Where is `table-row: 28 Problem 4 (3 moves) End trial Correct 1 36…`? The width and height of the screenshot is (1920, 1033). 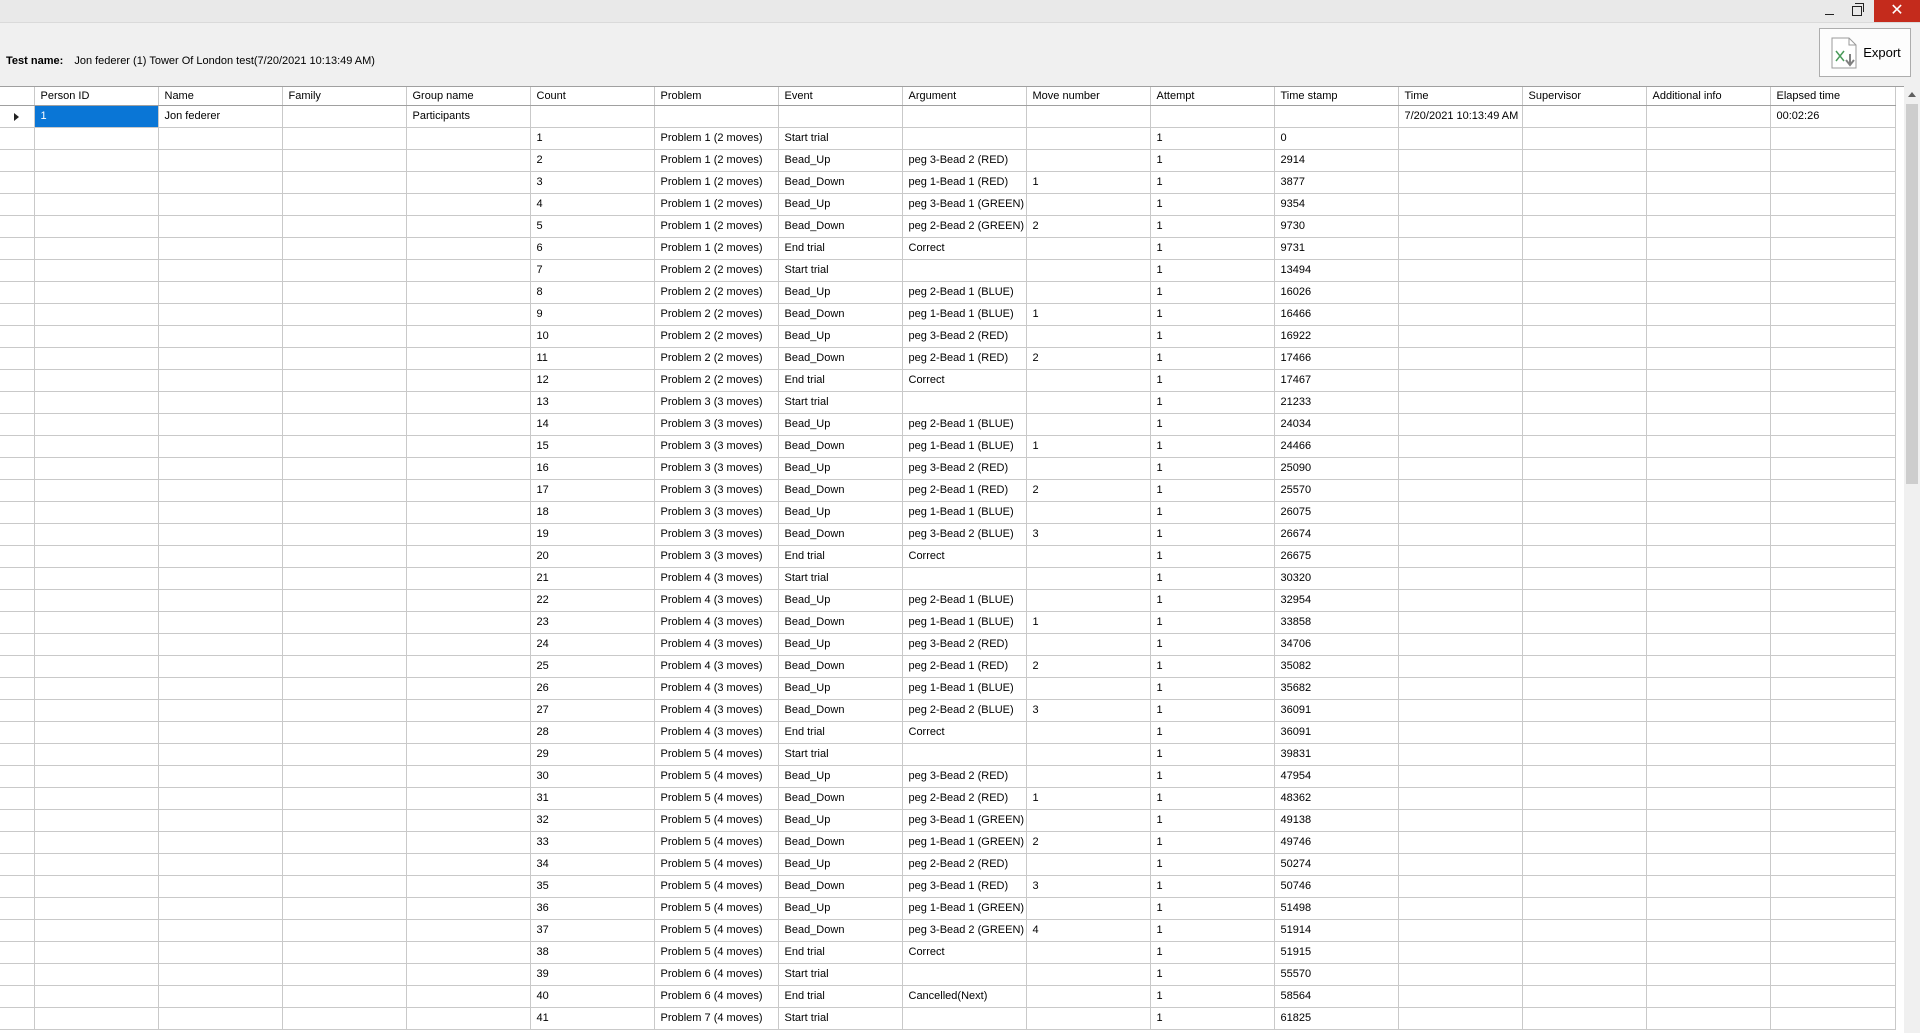
table-row: 28 Problem 4 (3 moves) End trial Correct 1 36… is located at coordinates (948, 732).